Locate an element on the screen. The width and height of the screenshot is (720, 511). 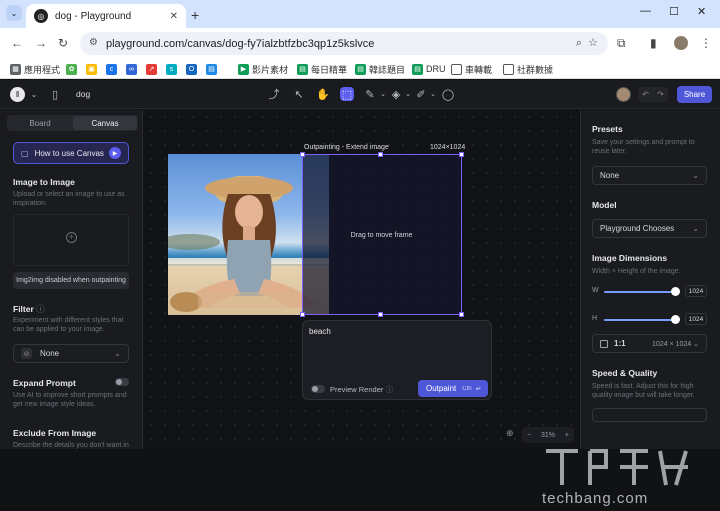
minimize-icon: — is located at coordinates (645, 11).